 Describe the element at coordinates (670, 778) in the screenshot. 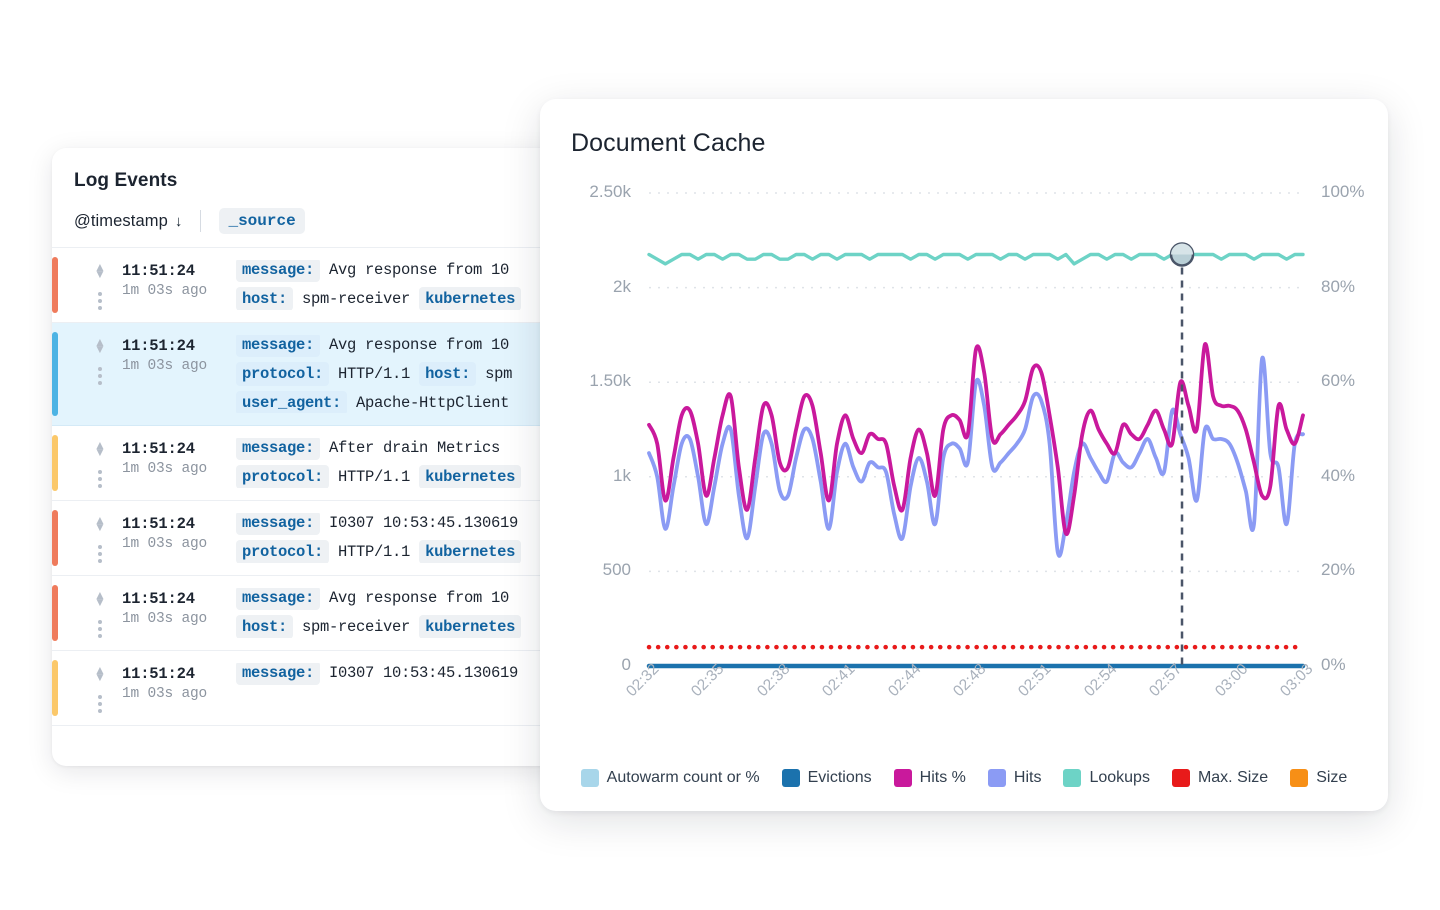

I see `legend-item: Autowarm count or %` at that location.